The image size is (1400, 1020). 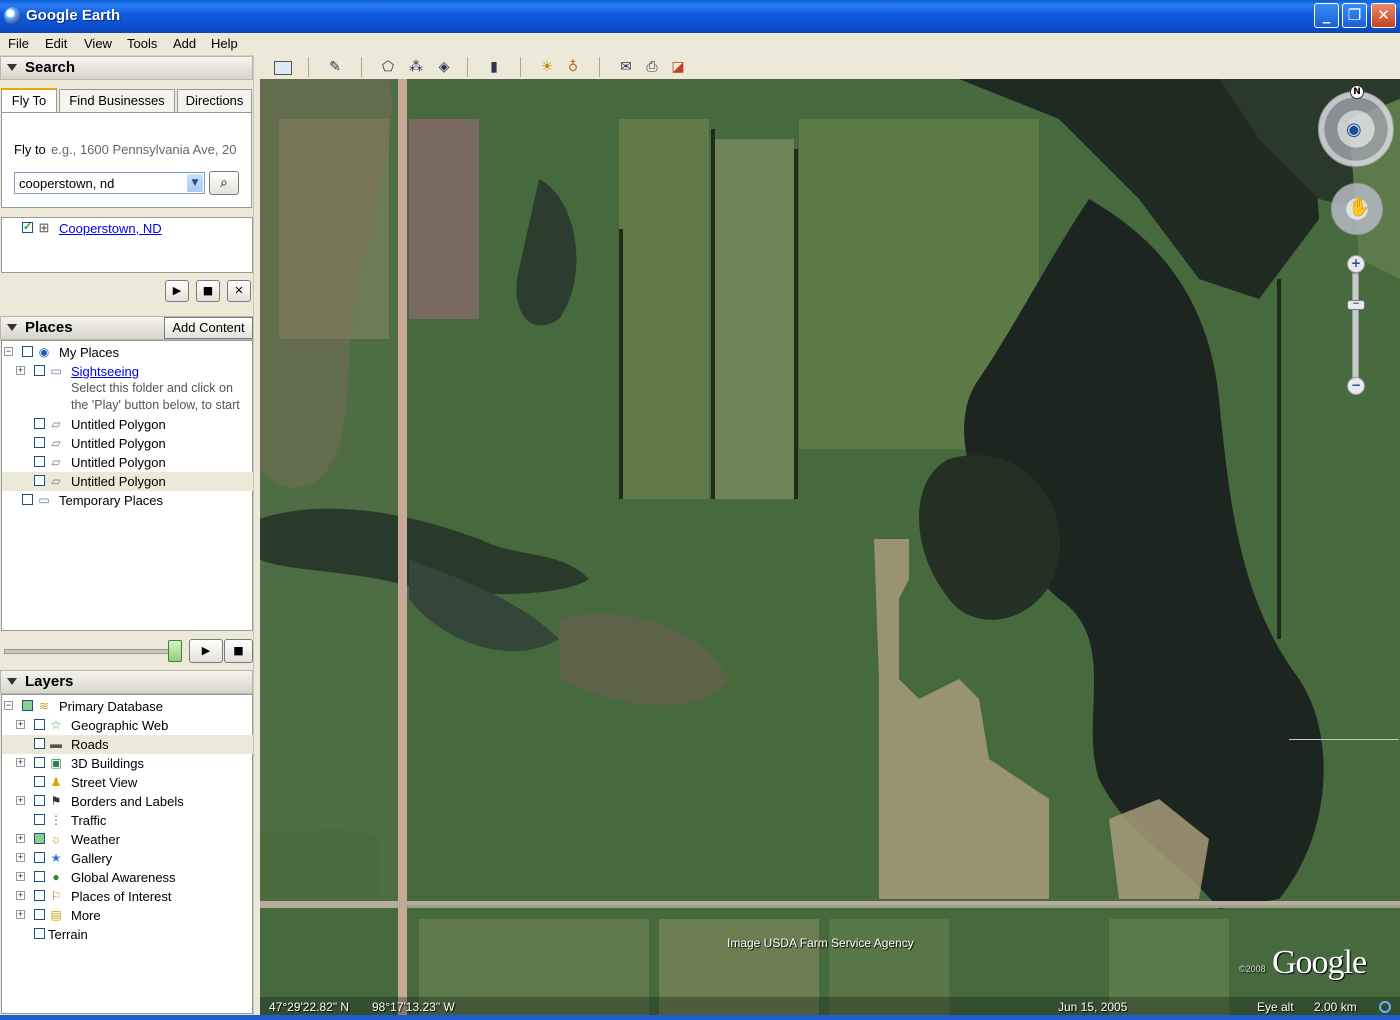 I want to click on layer-borders-labels: + ⚑ Borders and Labels, so click(x=127, y=801).